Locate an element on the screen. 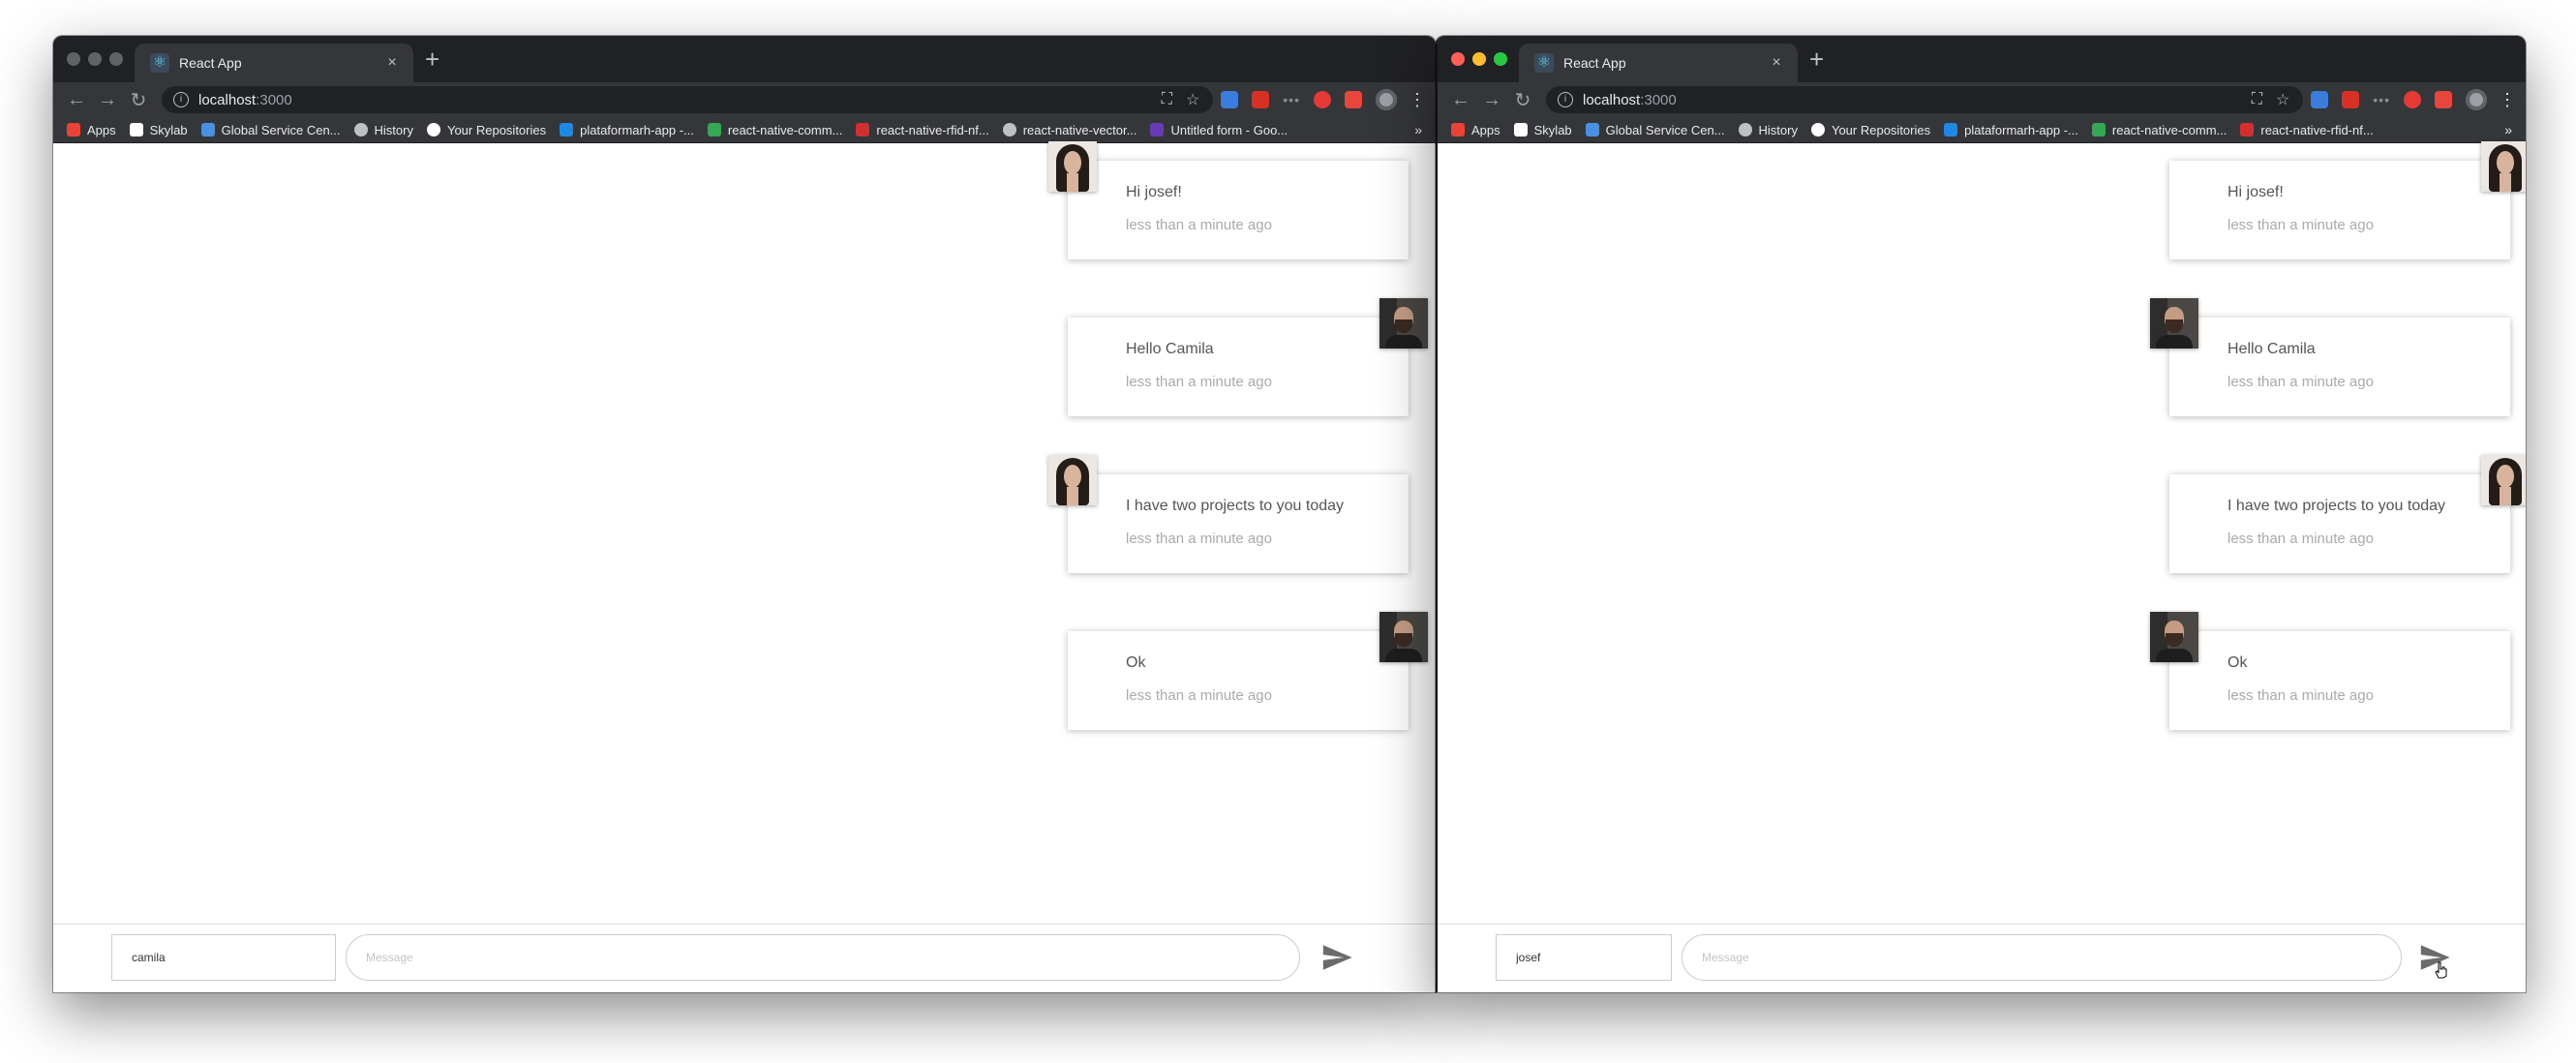 Image resolution: width=2576 pixels, height=1063 pixels. bookmark-label: Your Repositories is located at coordinates (1881, 129).